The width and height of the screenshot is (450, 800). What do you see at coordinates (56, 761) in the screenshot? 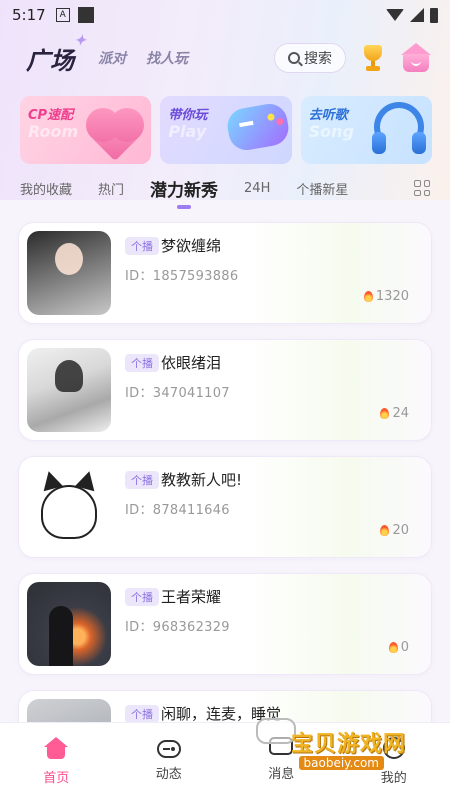
I see `nav-home: 首页` at bounding box center [56, 761].